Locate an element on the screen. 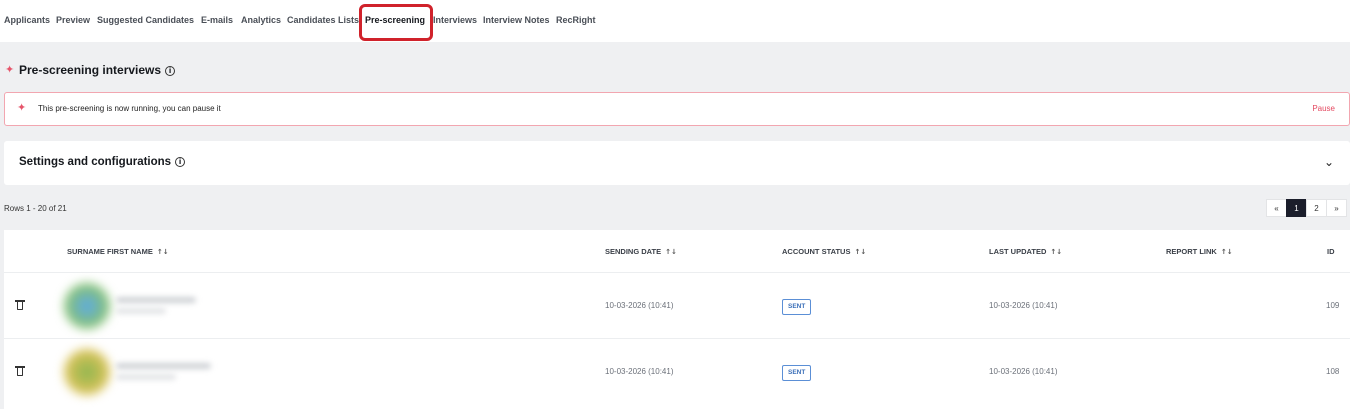  next-page-button: » is located at coordinates (1336, 208).